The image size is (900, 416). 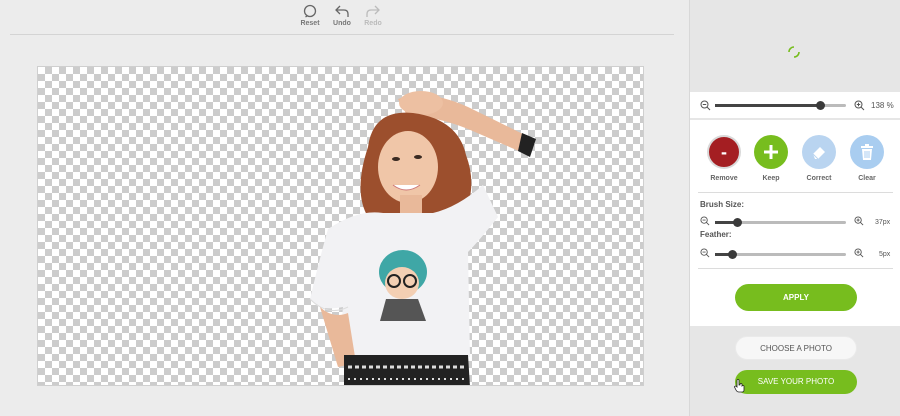 I want to click on apply-button: APPLY, so click(x=796, y=297).